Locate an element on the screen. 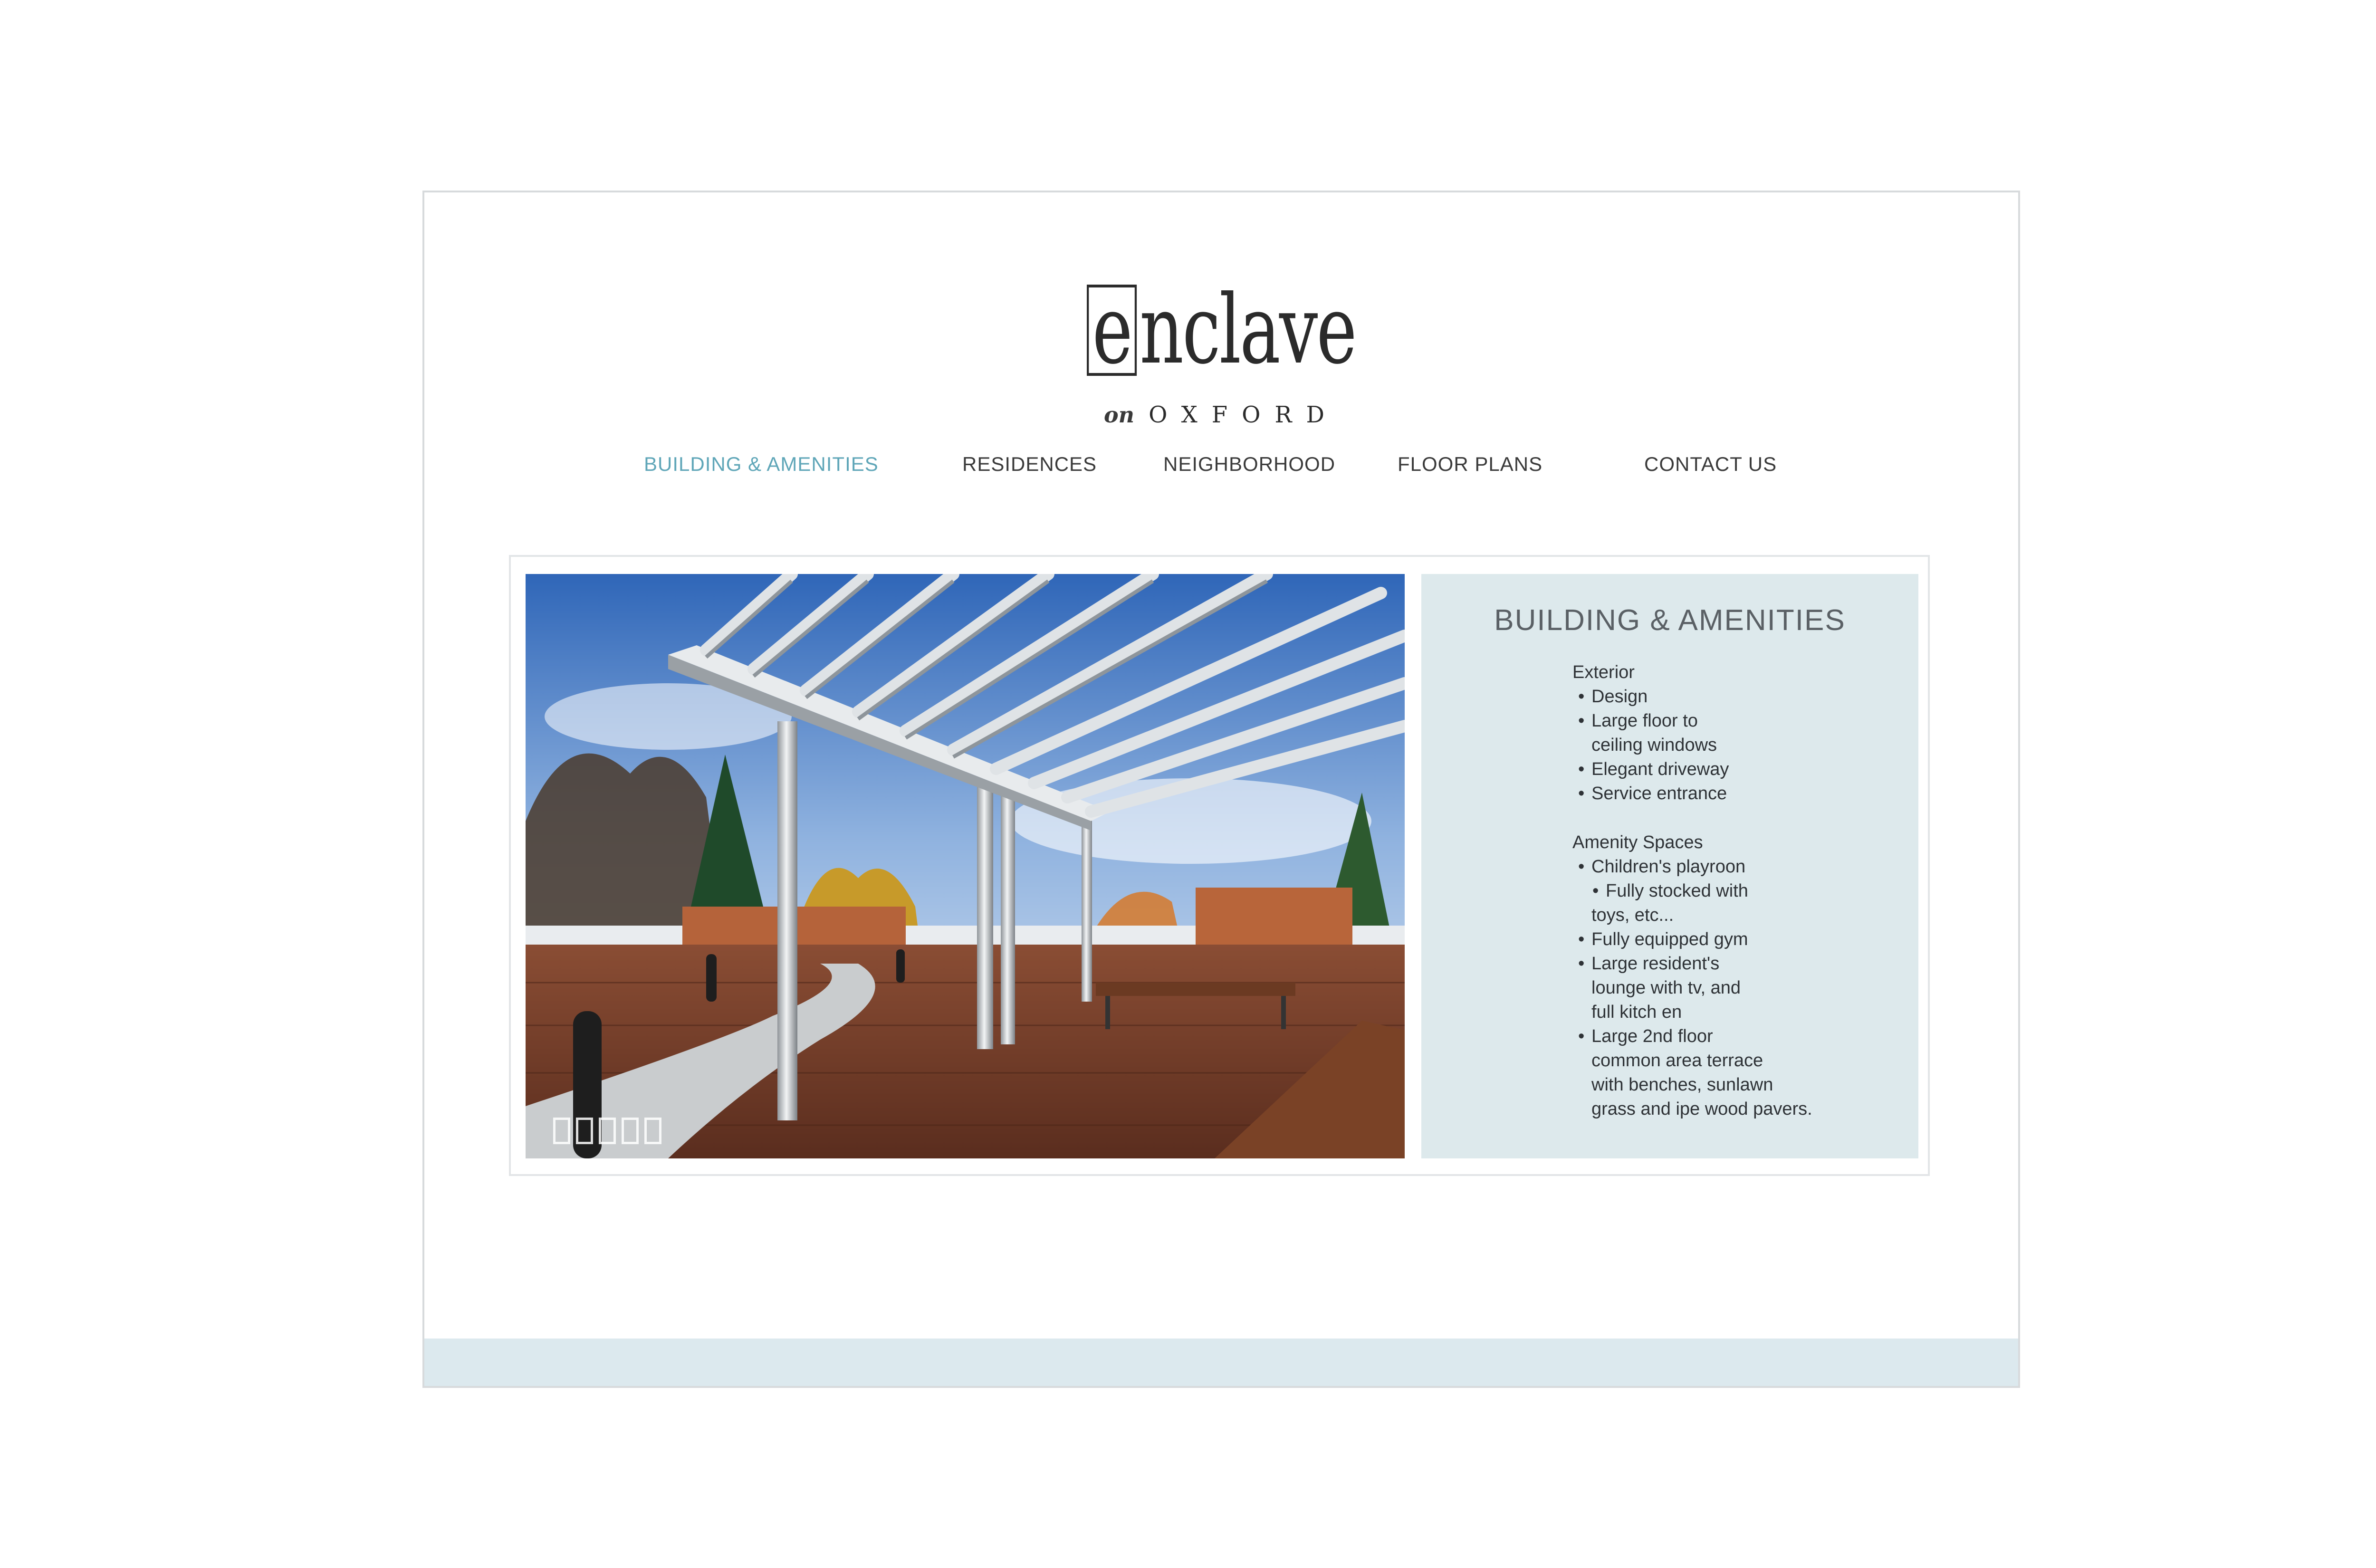 The image size is (2376, 1568). list-subitem: Fully stocked with is located at coordinates (1692, 891).